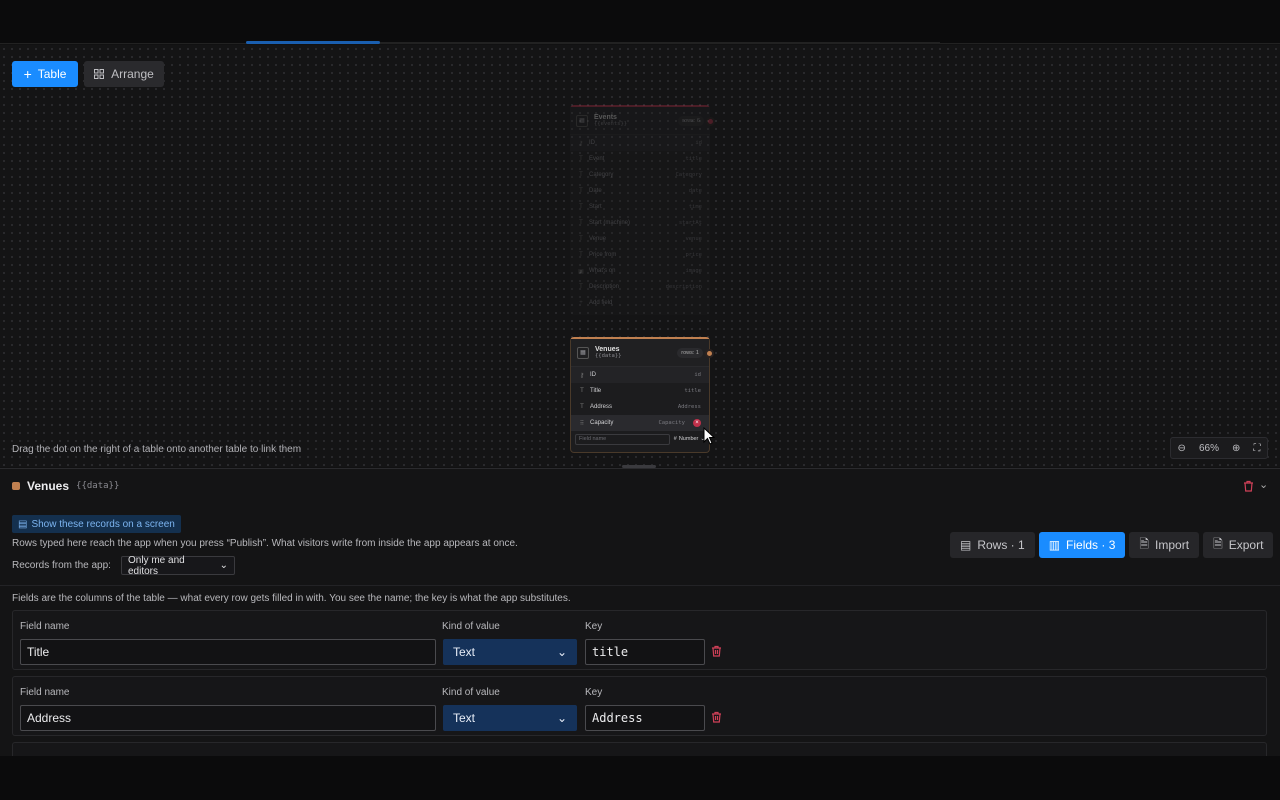  I want to click on node-field-name: Price from, so click(603, 255).